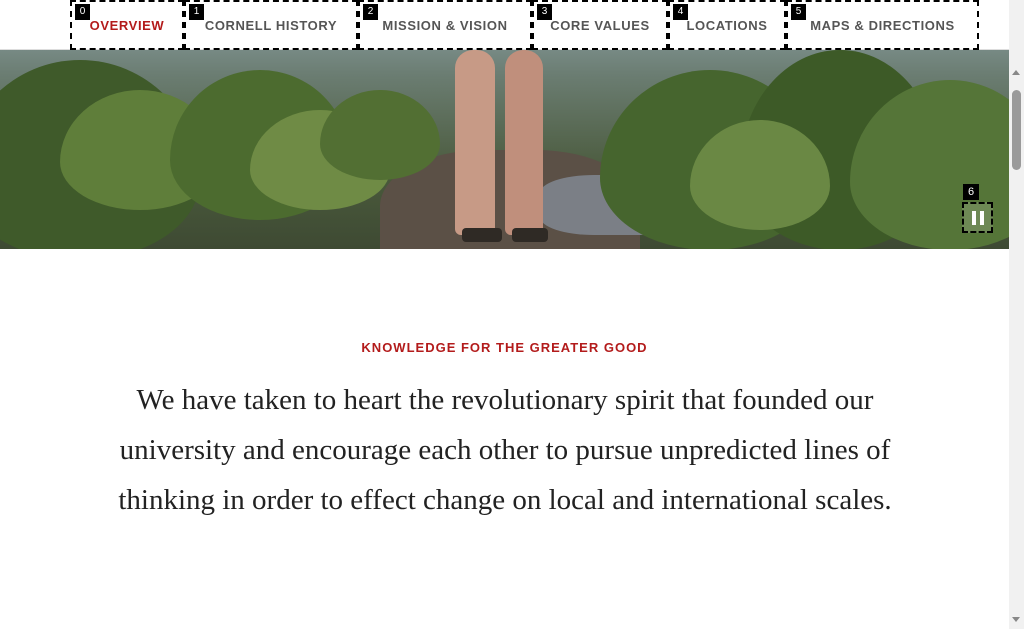  I want to click on pause-icon, so click(978, 217).